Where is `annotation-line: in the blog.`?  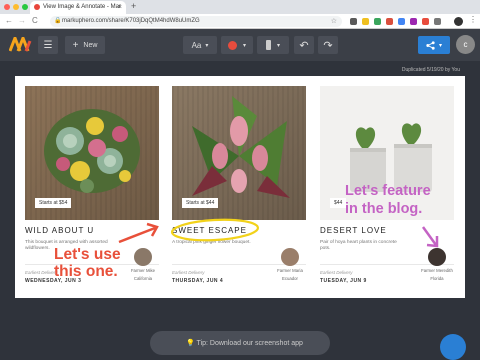
annotation-line: in the blog. is located at coordinates (384, 209).